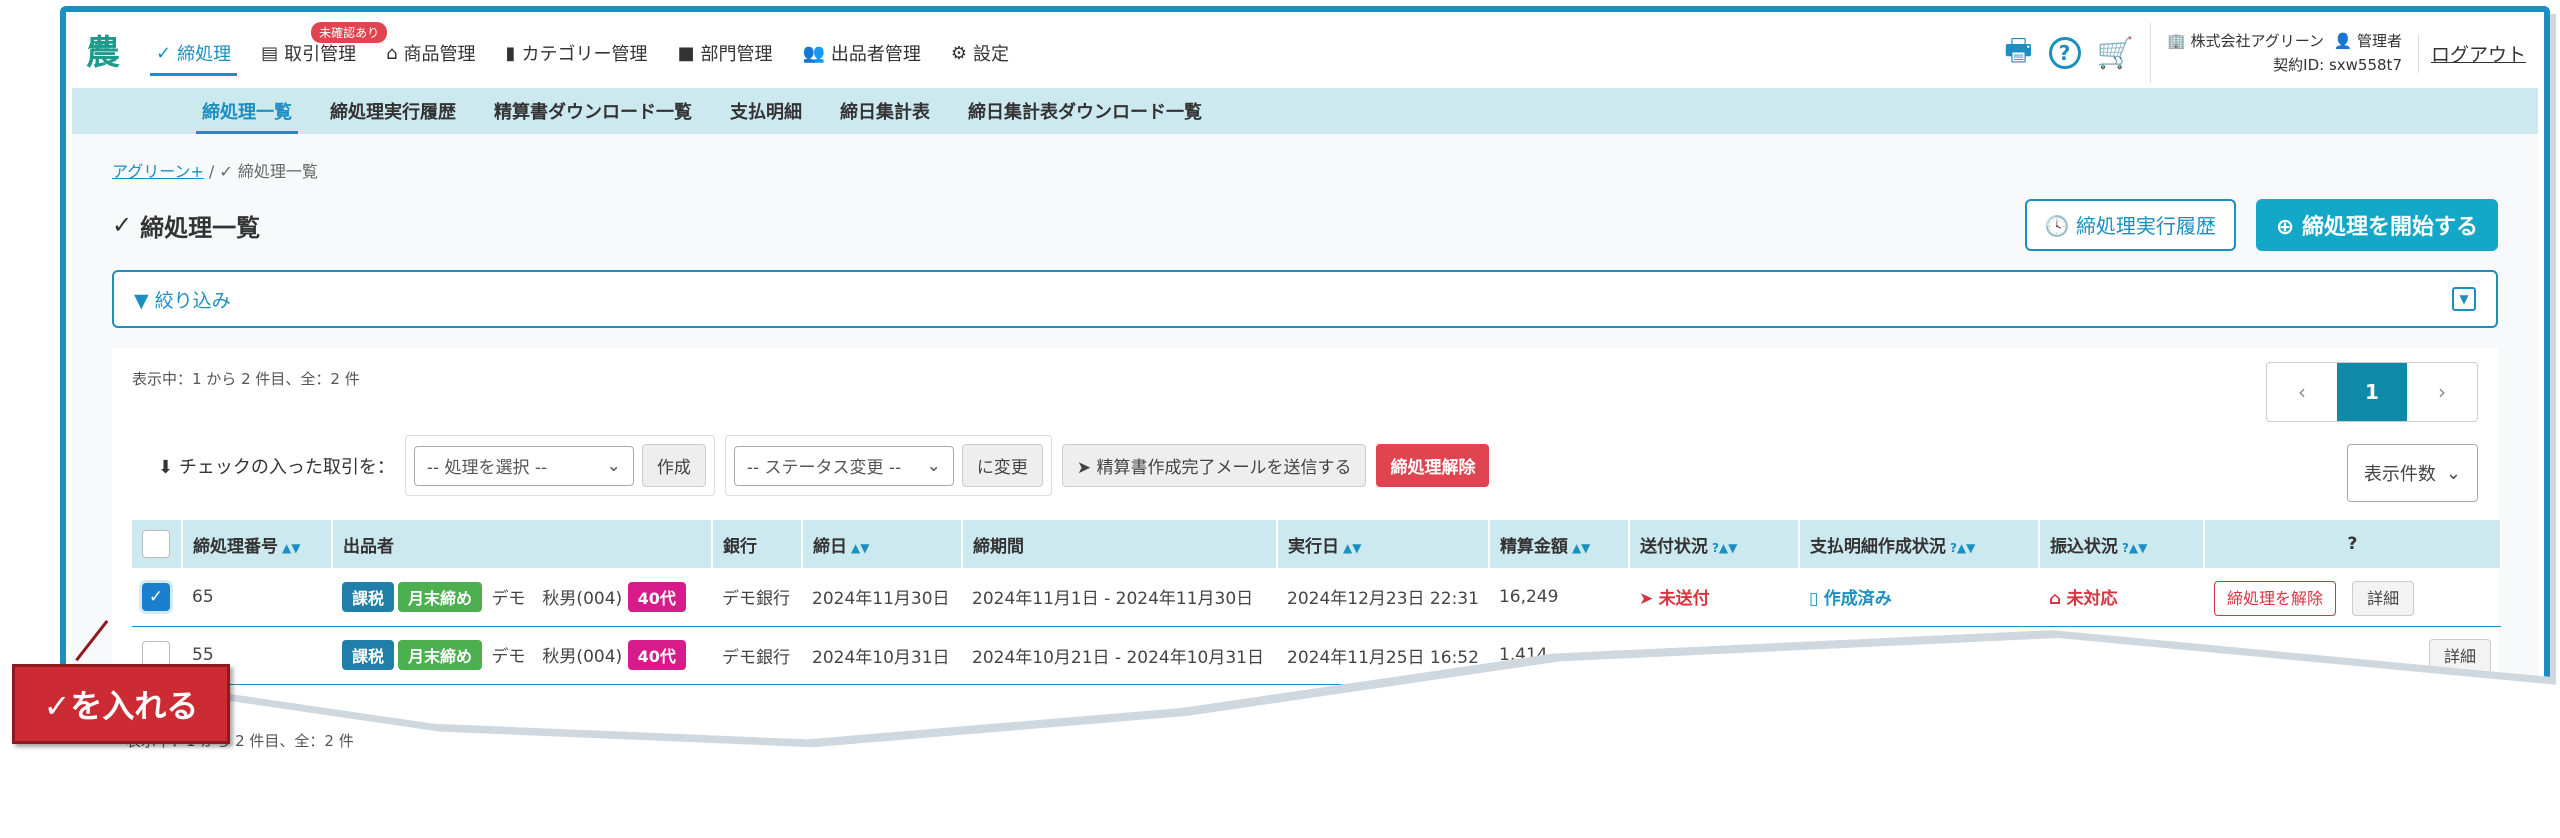  I want to click on subnav-closing-summary: 締日集計表, so click(885, 111).